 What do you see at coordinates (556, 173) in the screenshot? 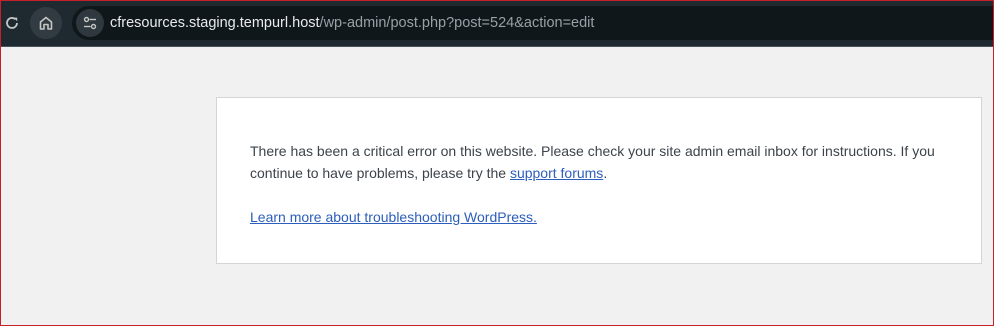
I see `support-forums-link: support forums` at bounding box center [556, 173].